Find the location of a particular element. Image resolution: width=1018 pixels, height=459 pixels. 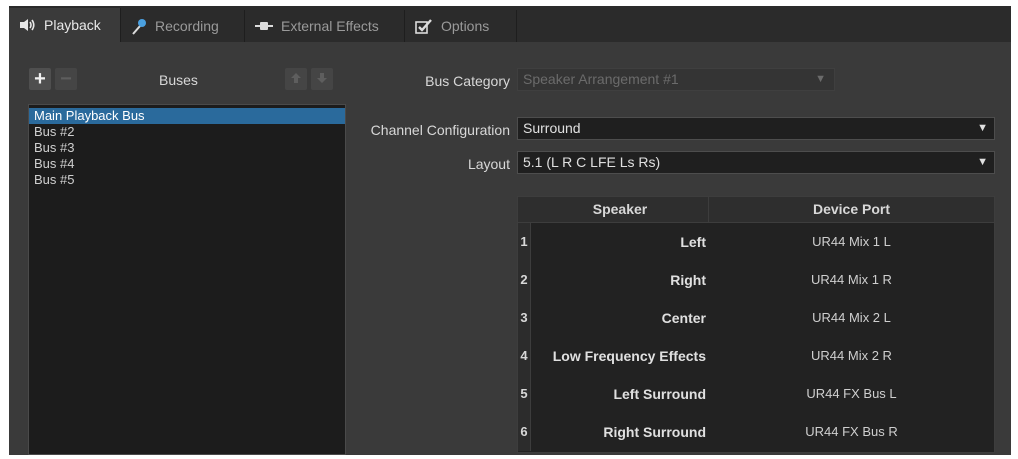

arrow-up-icon is located at coordinates (296, 79).